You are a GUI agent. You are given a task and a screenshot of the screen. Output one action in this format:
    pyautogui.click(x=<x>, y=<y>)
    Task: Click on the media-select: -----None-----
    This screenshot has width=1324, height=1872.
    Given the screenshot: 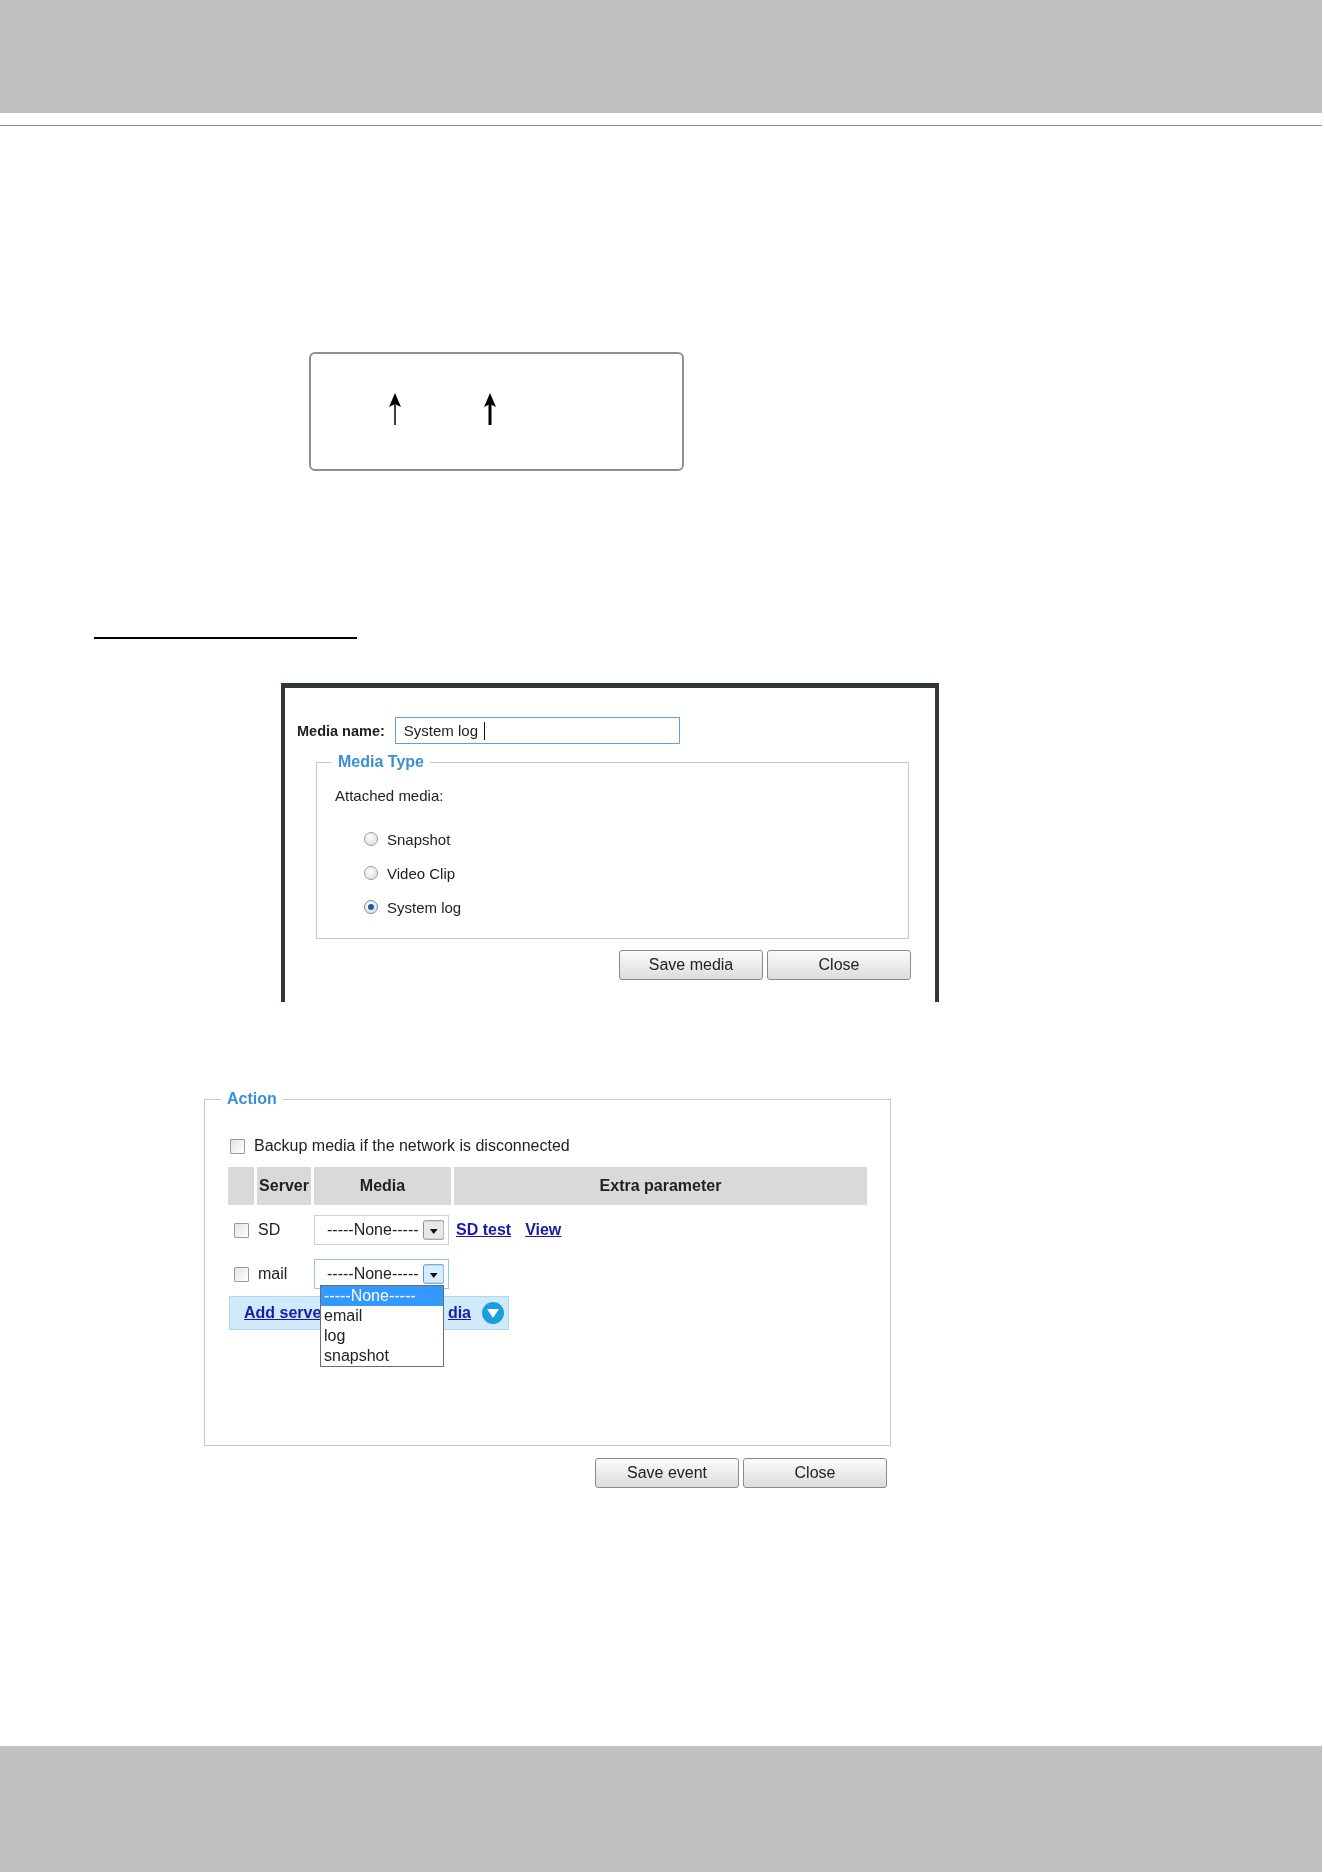 What is the action you would take?
    pyautogui.click(x=381, y=1230)
    